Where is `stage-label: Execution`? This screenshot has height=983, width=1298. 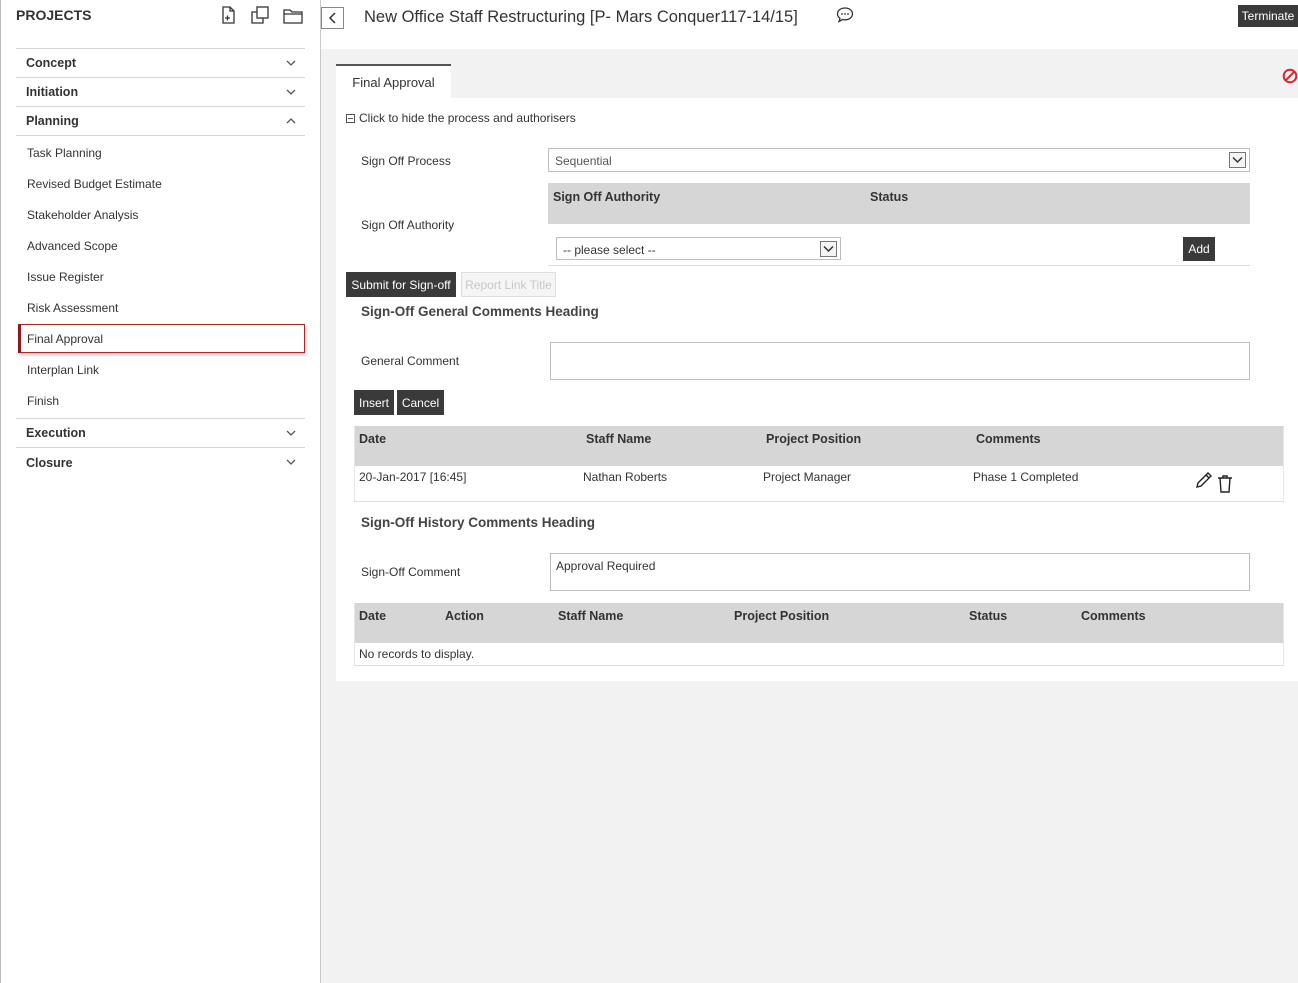 stage-label: Execution is located at coordinates (56, 433).